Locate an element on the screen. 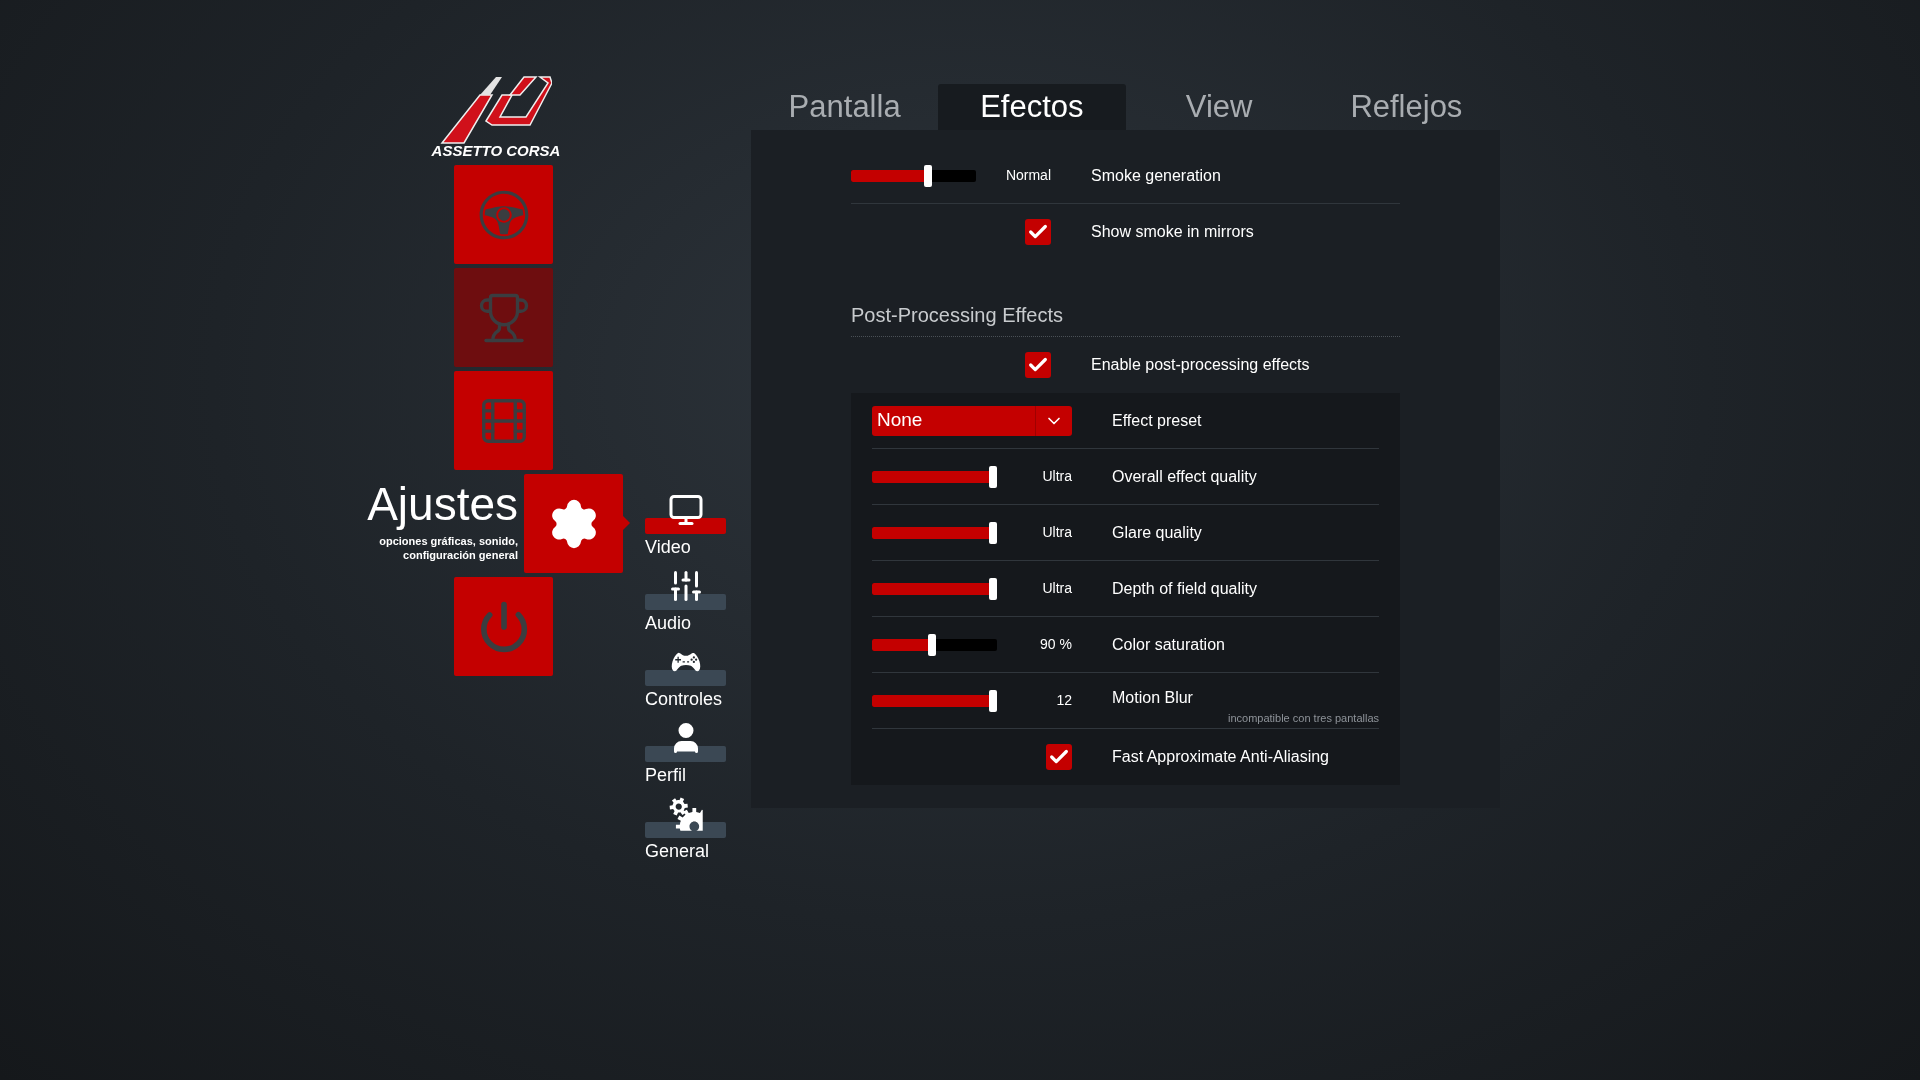  setting-label: Depth of field quality is located at coordinates (1185, 588).